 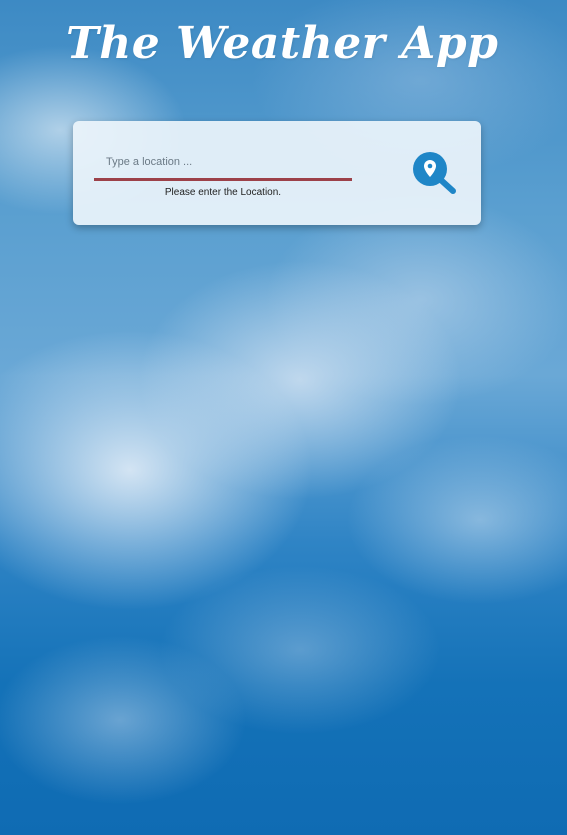 I want to click on location-search-icon, so click(x=434, y=173).